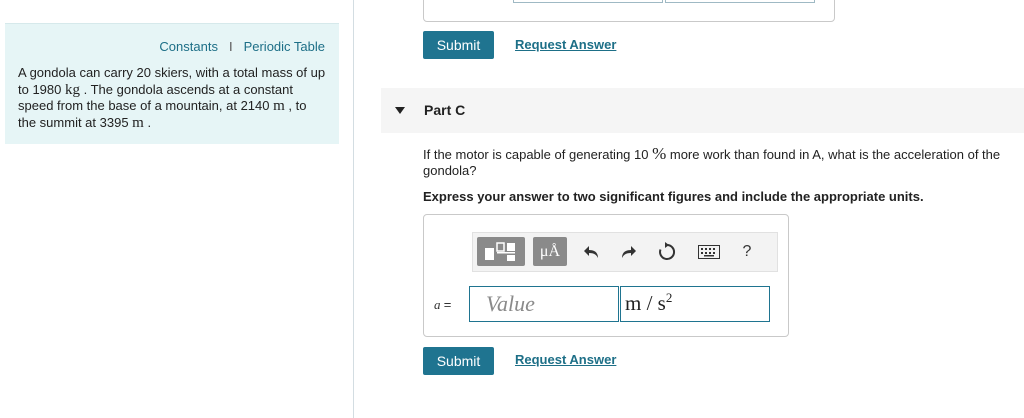  What do you see at coordinates (588, 1) in the screenshot?
I see `previous-value-field` at bounding box center [588, 1].